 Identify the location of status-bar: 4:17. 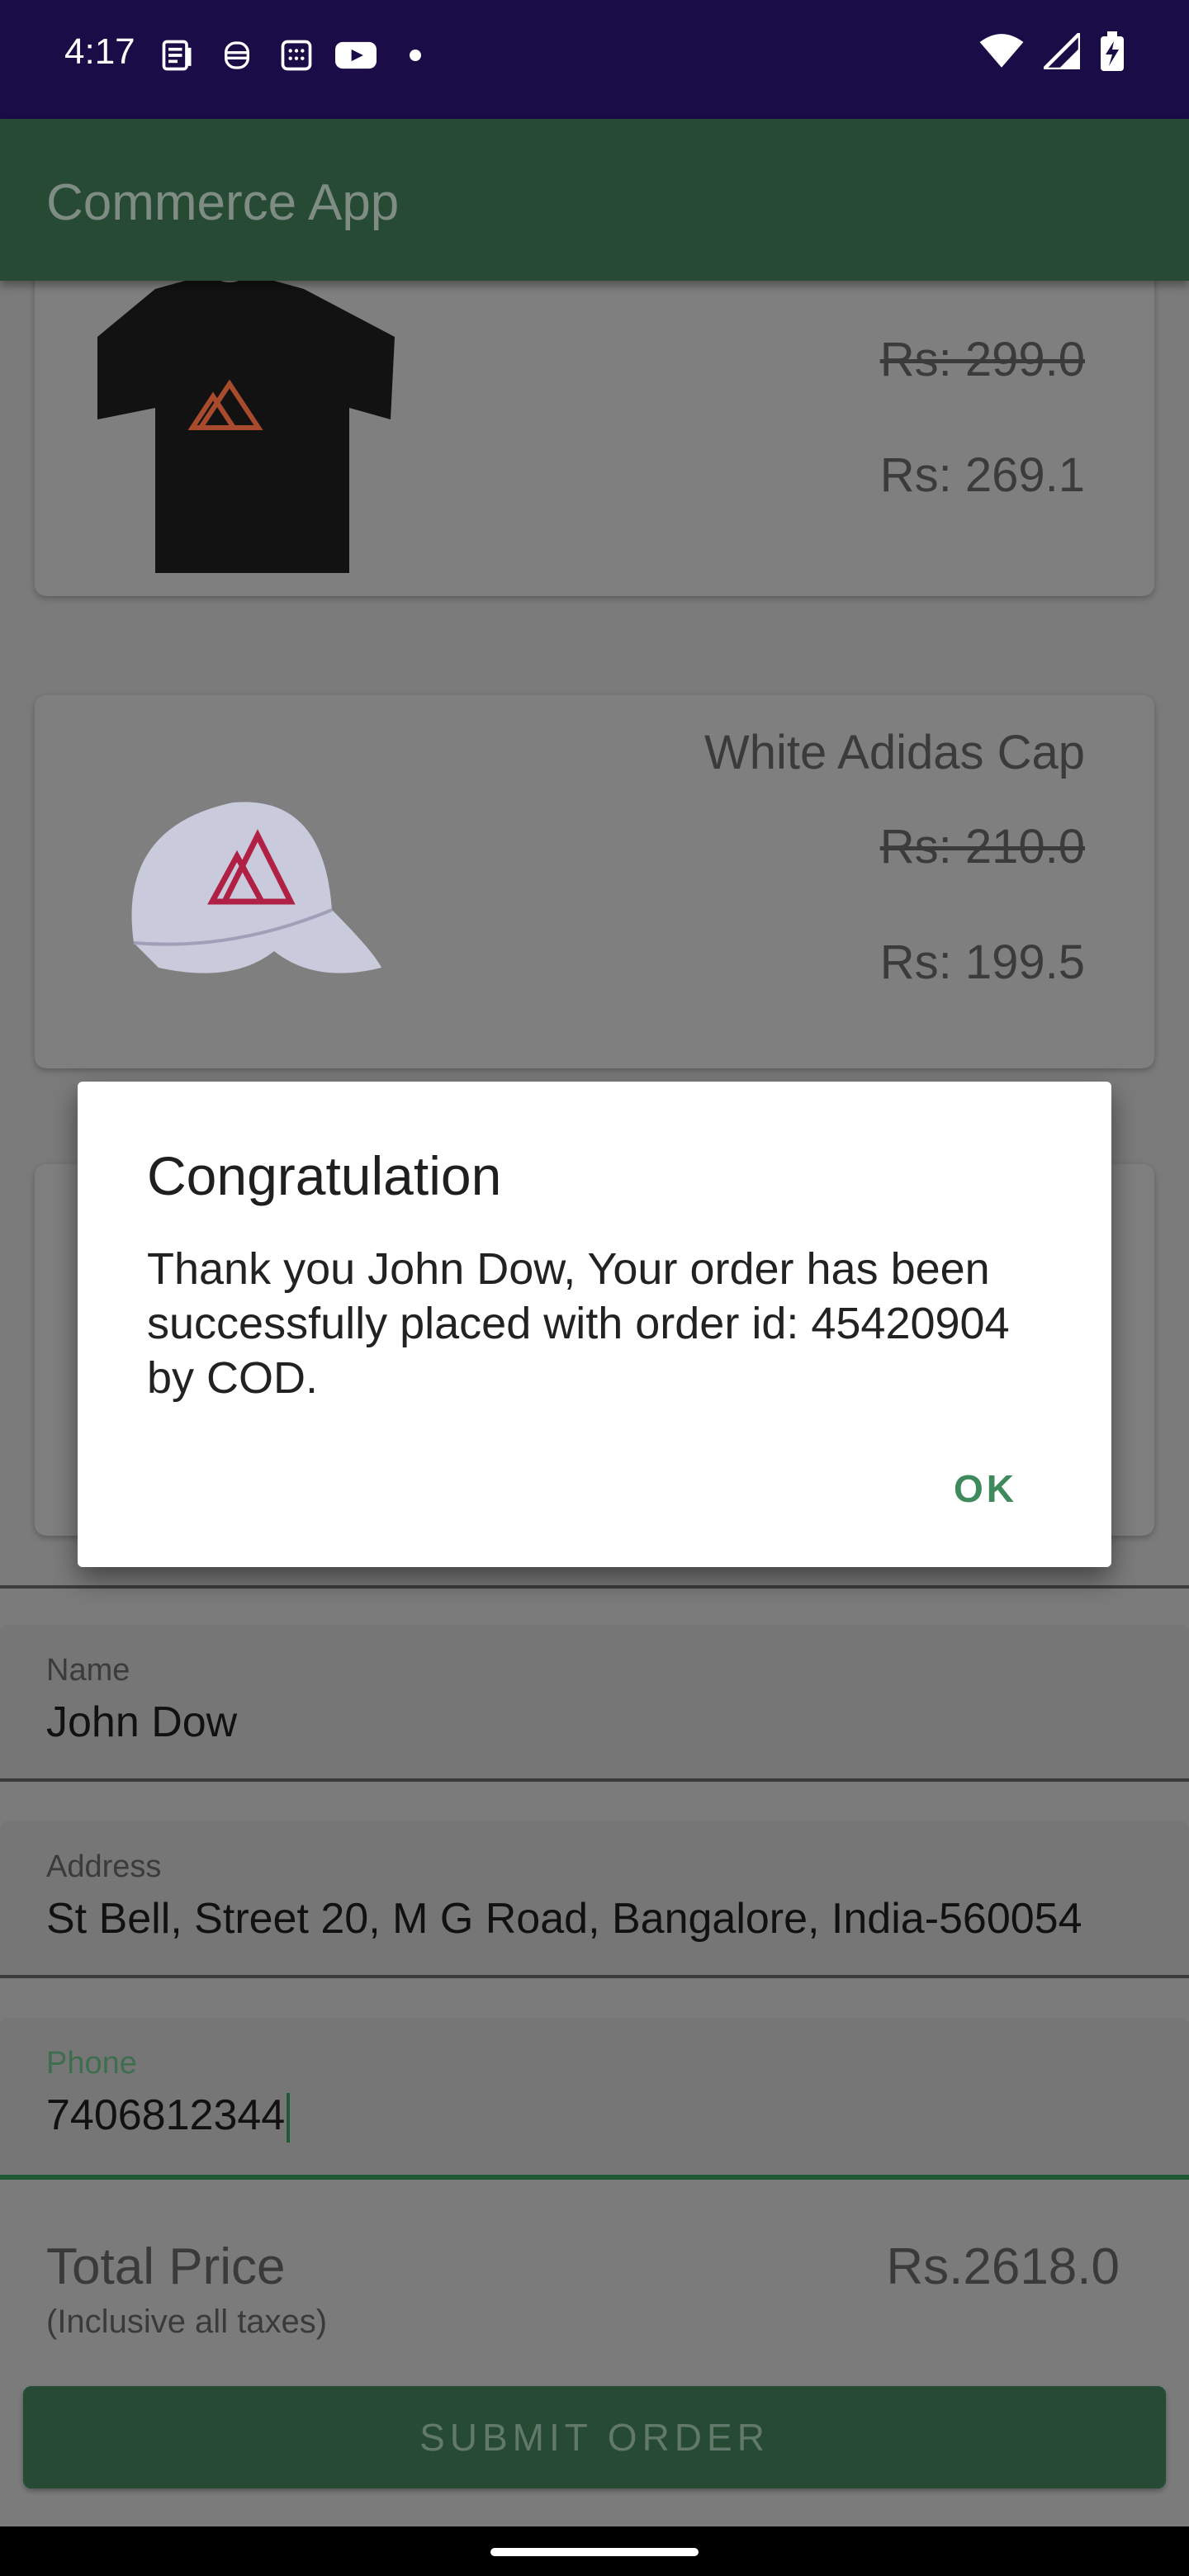
(594, 59).